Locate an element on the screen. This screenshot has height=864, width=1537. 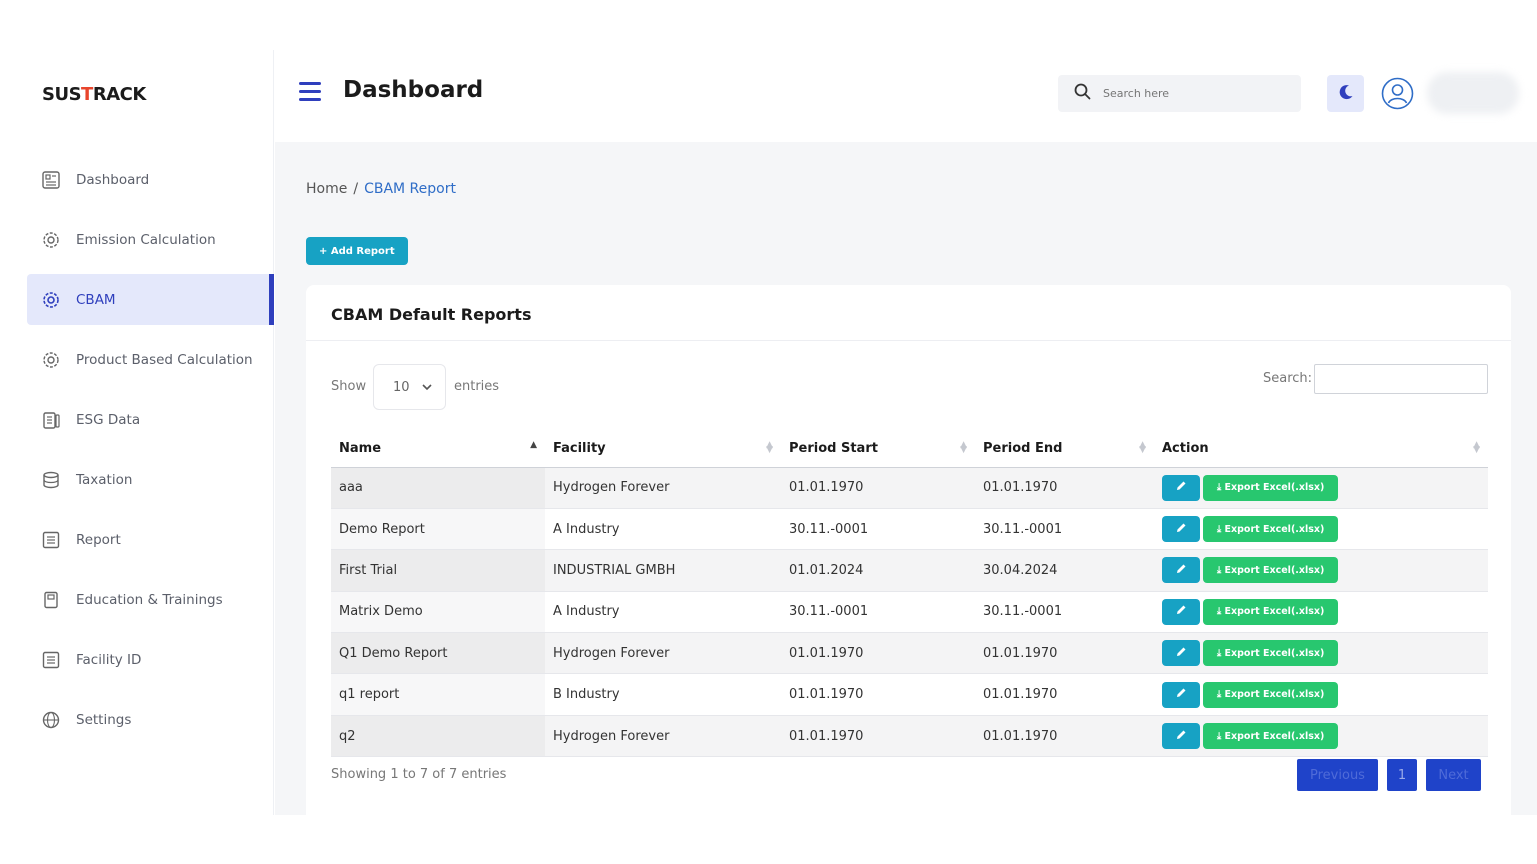
header-search is located at coordinates (1179, 93).